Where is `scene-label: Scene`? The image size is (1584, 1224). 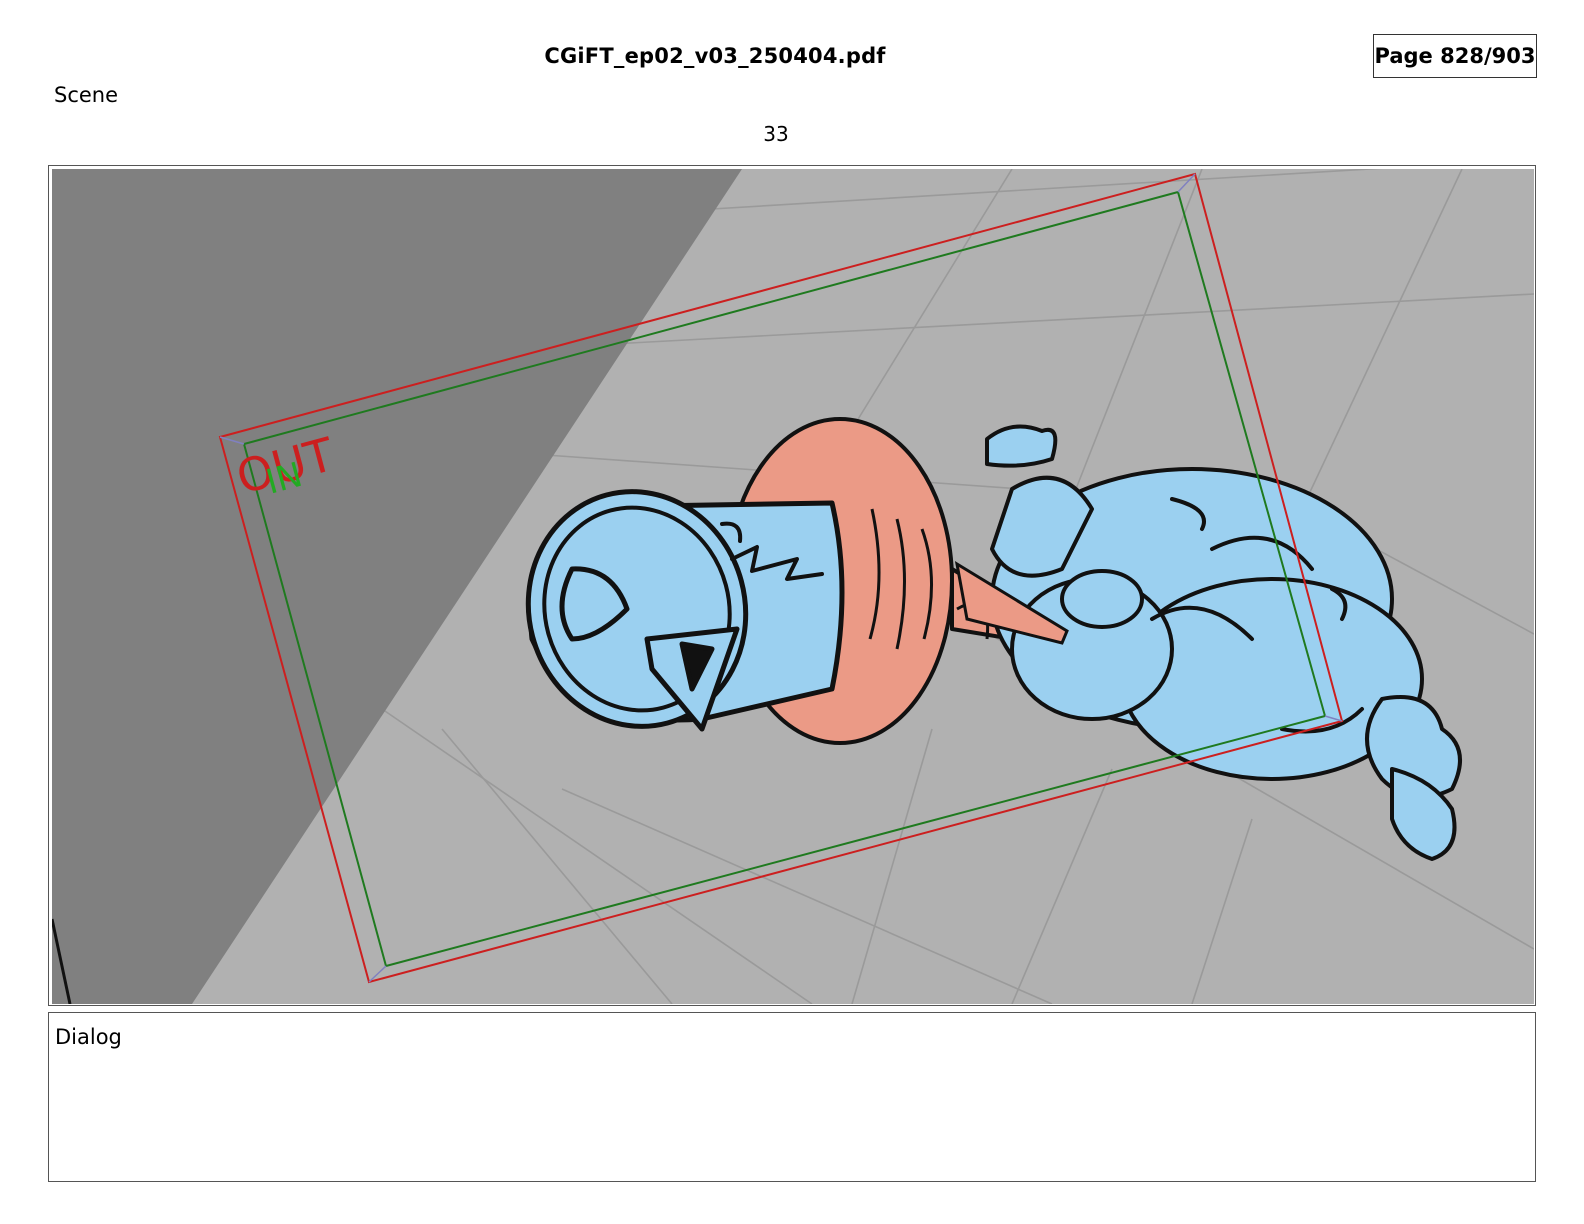
scene-label: Scene is located at coordinates (86, 95).